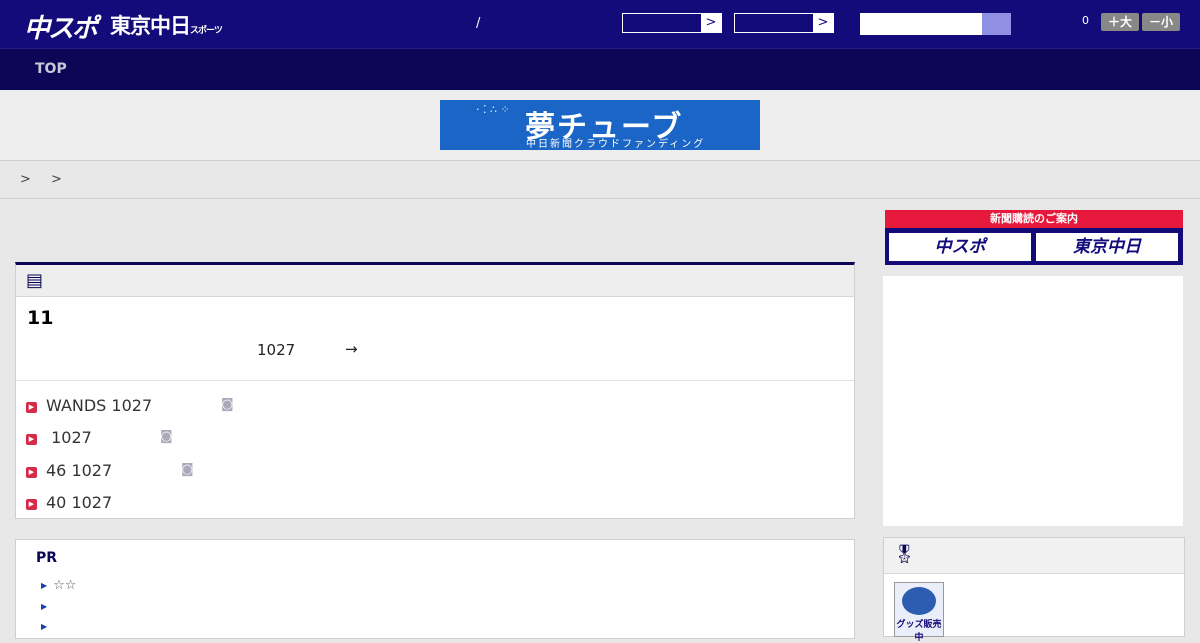 The image size is (1200, 643). I want to click on subscription-title: 新聞購読のご案内, so click(1034, 219).